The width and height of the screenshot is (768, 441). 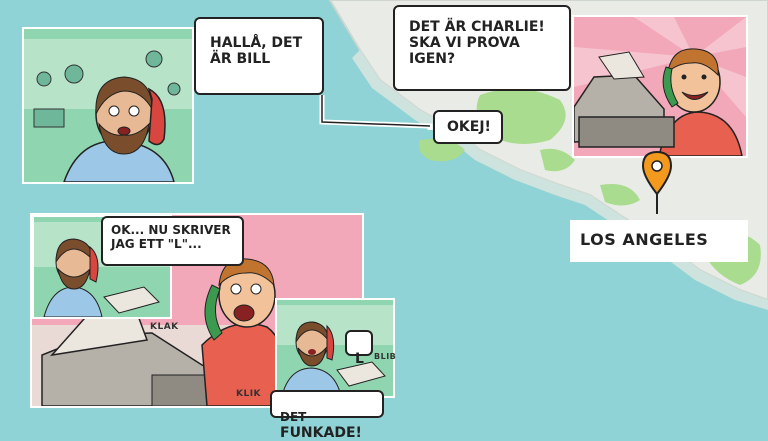 I want to click on speech-bubble-okej: OKEJ!, so click(x=468, y=127).